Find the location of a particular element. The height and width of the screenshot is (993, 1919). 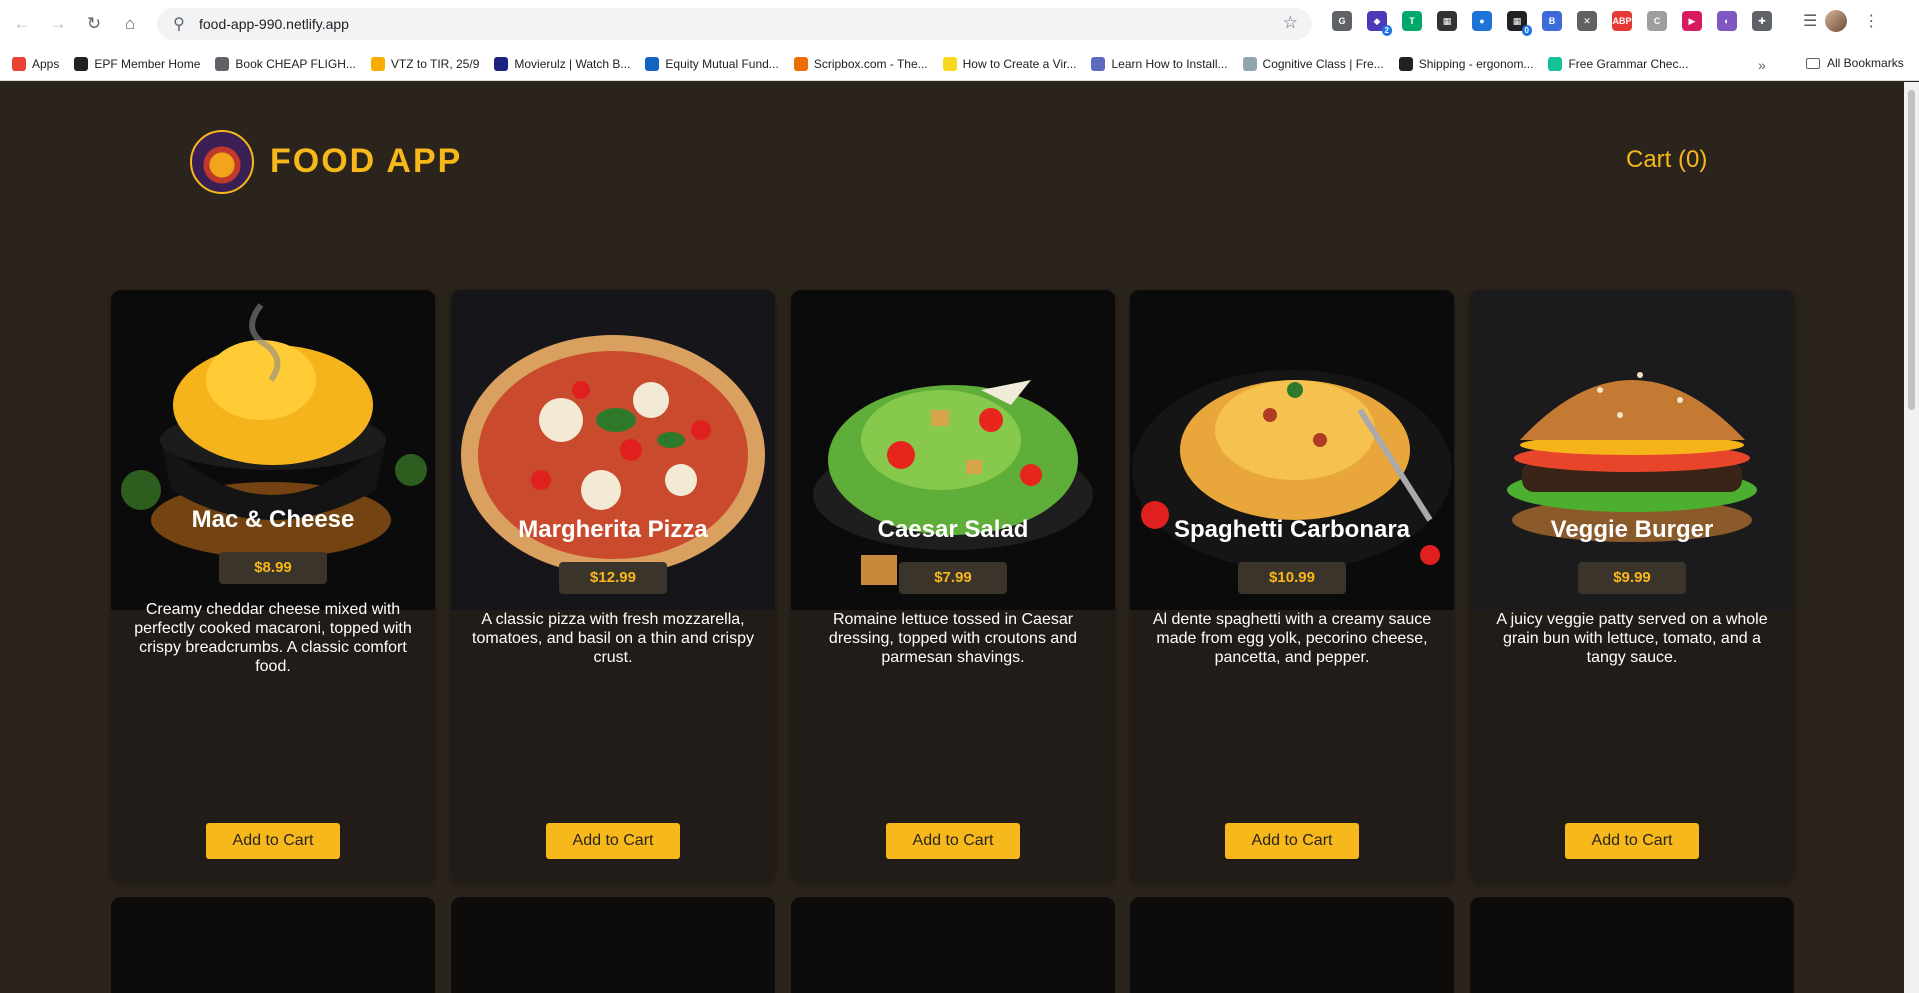

extension-purple-icon: ◆ 2 is located at coordinates (1379, 23).